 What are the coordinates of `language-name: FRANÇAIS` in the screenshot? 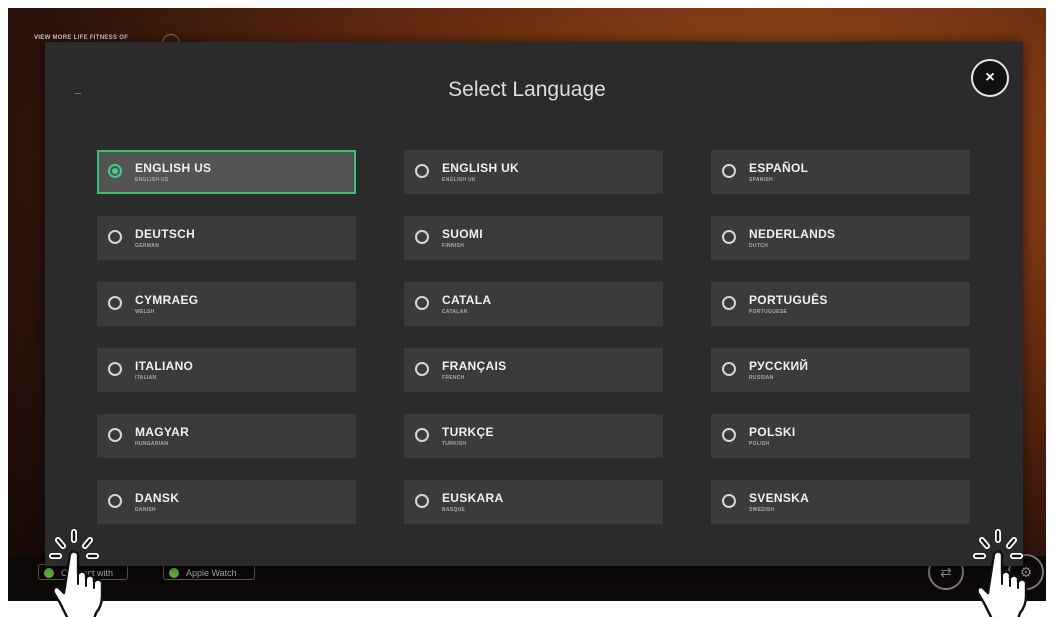 It's located at (474, 366).